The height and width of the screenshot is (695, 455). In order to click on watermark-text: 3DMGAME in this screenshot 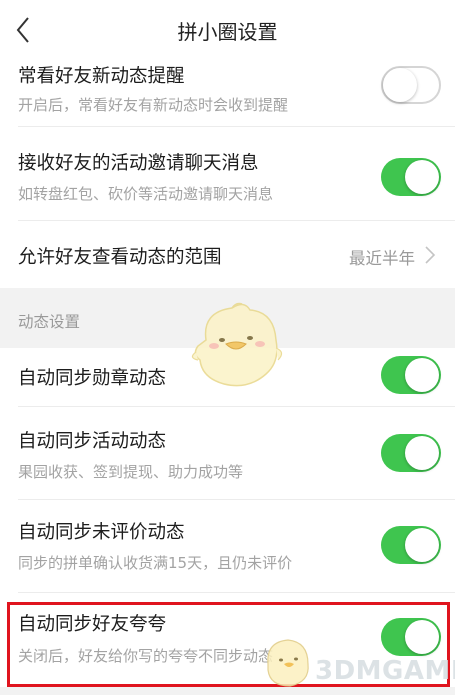, I will do `click(385, 671)`.